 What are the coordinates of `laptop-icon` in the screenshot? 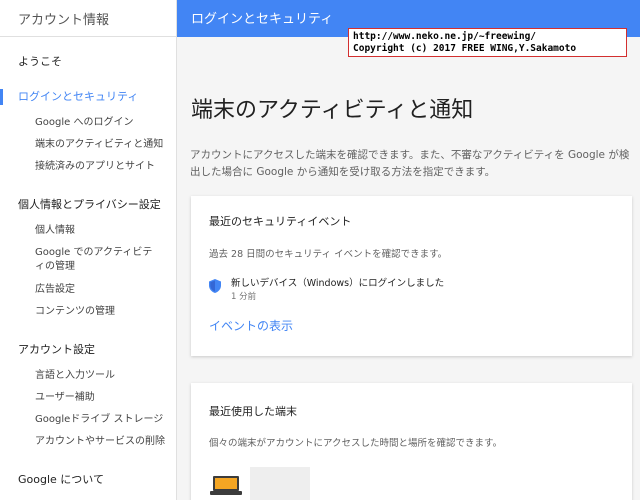 It's located at (226, 488).